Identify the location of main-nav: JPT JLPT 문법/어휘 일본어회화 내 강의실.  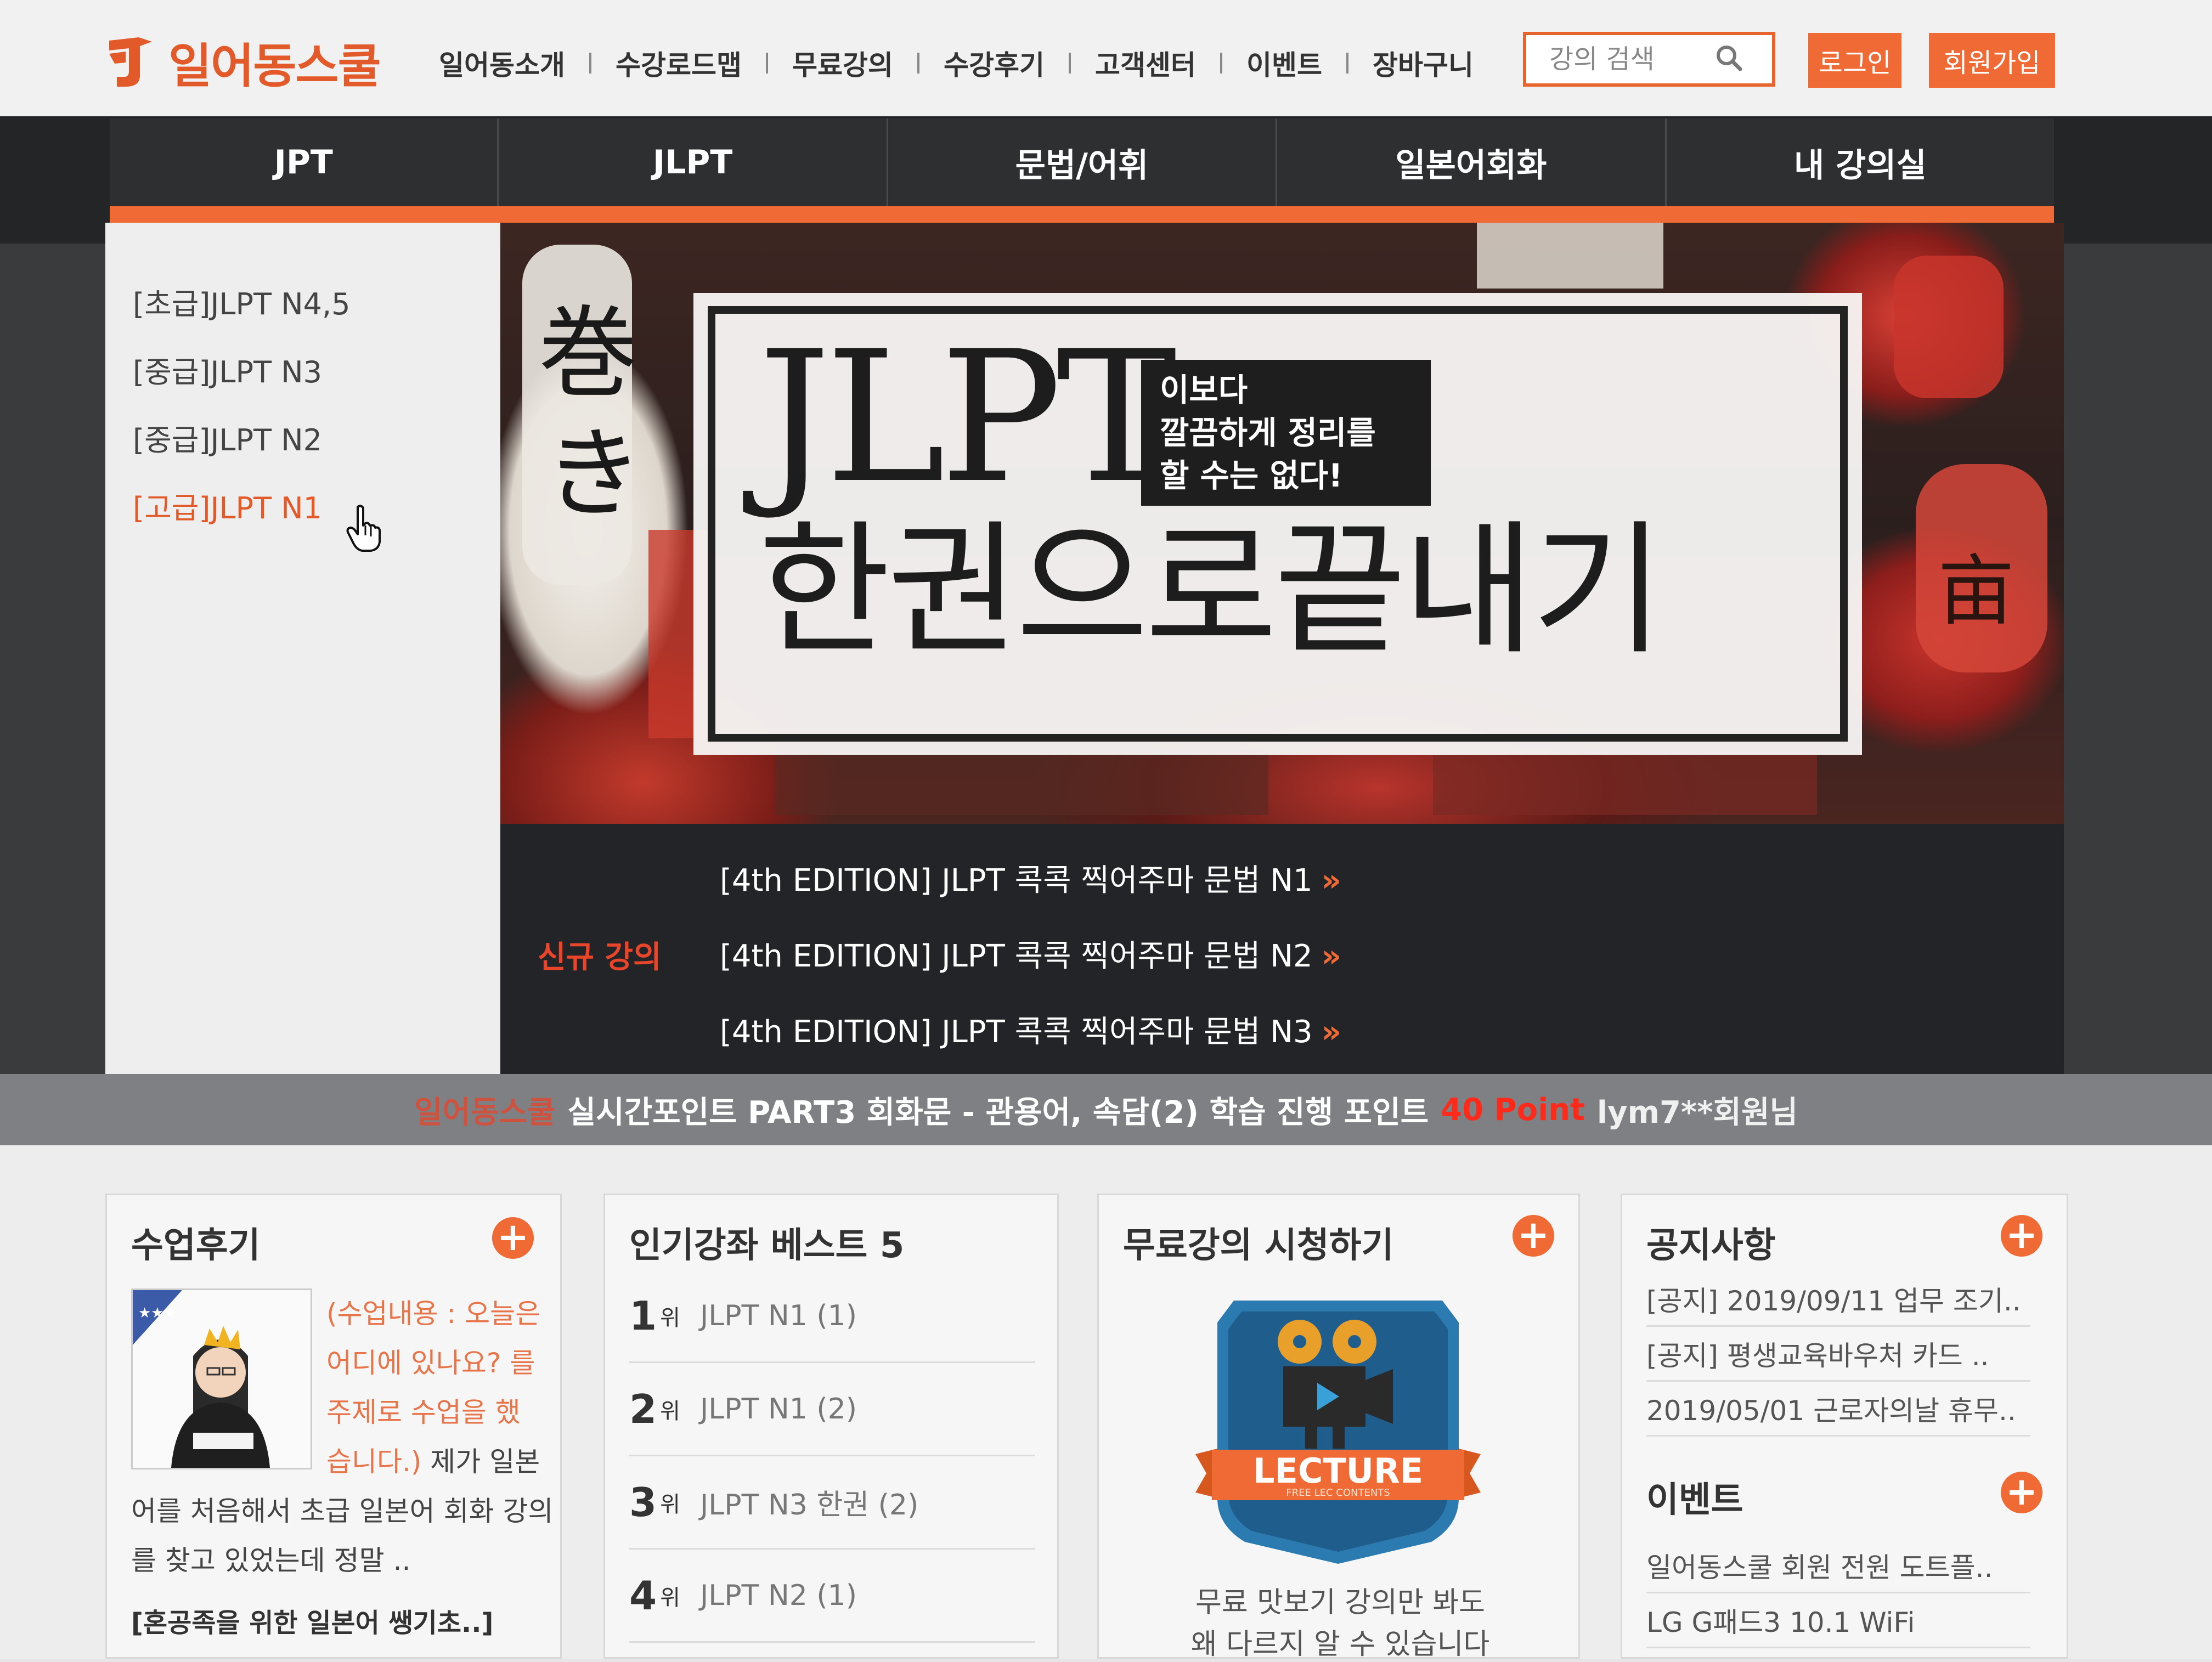
(1082, 162).